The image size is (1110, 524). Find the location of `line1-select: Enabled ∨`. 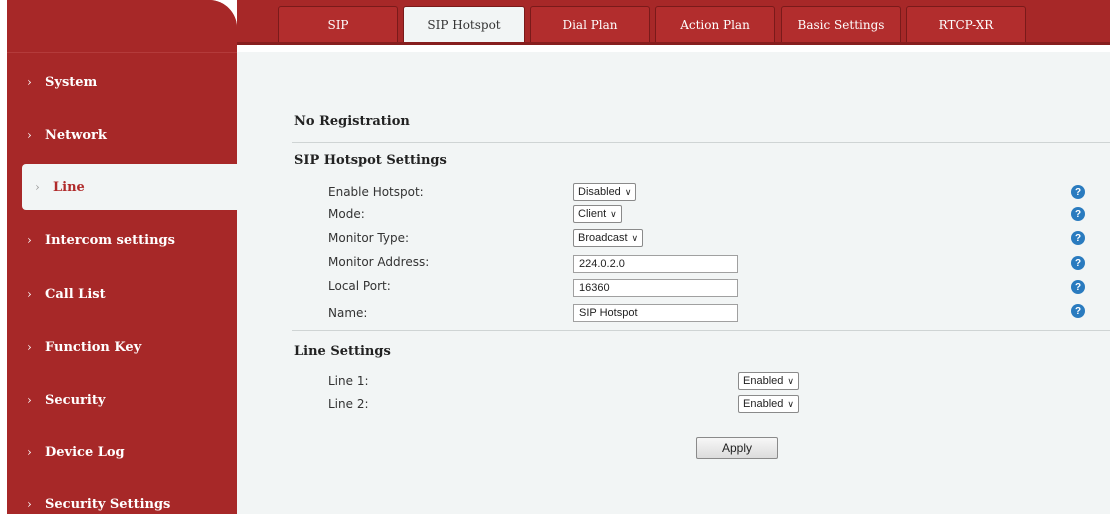

line1-select: Enabled ∨ is located at coordinates (768, 381).